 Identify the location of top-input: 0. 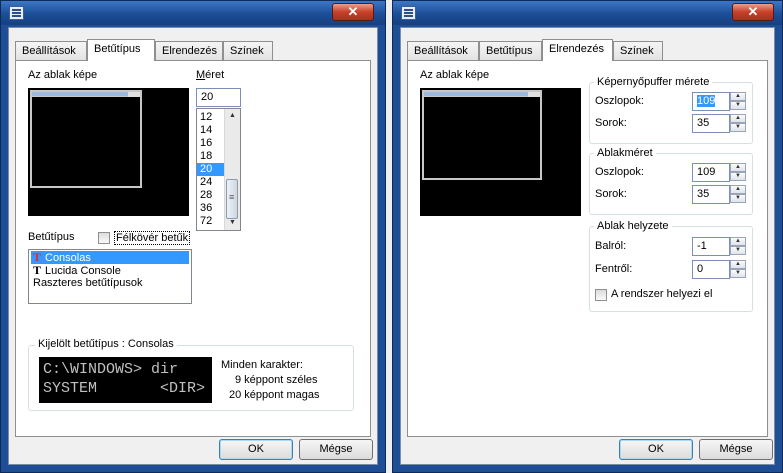
(711, 269).